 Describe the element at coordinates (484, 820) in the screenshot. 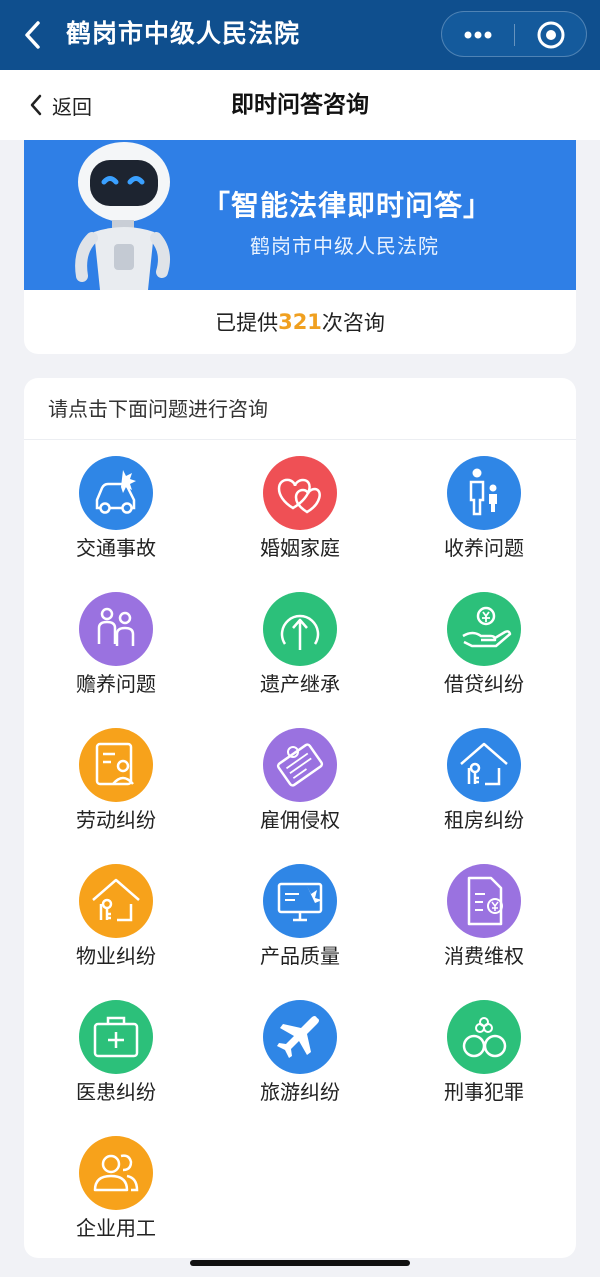

I see `category-label: 租房纠纷` at that location.